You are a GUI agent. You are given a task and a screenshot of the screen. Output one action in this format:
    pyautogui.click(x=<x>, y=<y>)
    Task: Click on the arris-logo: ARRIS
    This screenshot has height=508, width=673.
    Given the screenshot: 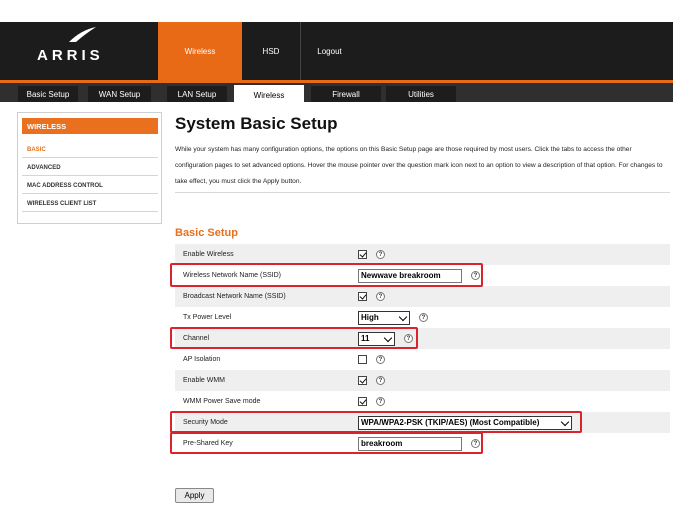 What is the action you would take?
    pyautogui.click(x=70, y=55)
    